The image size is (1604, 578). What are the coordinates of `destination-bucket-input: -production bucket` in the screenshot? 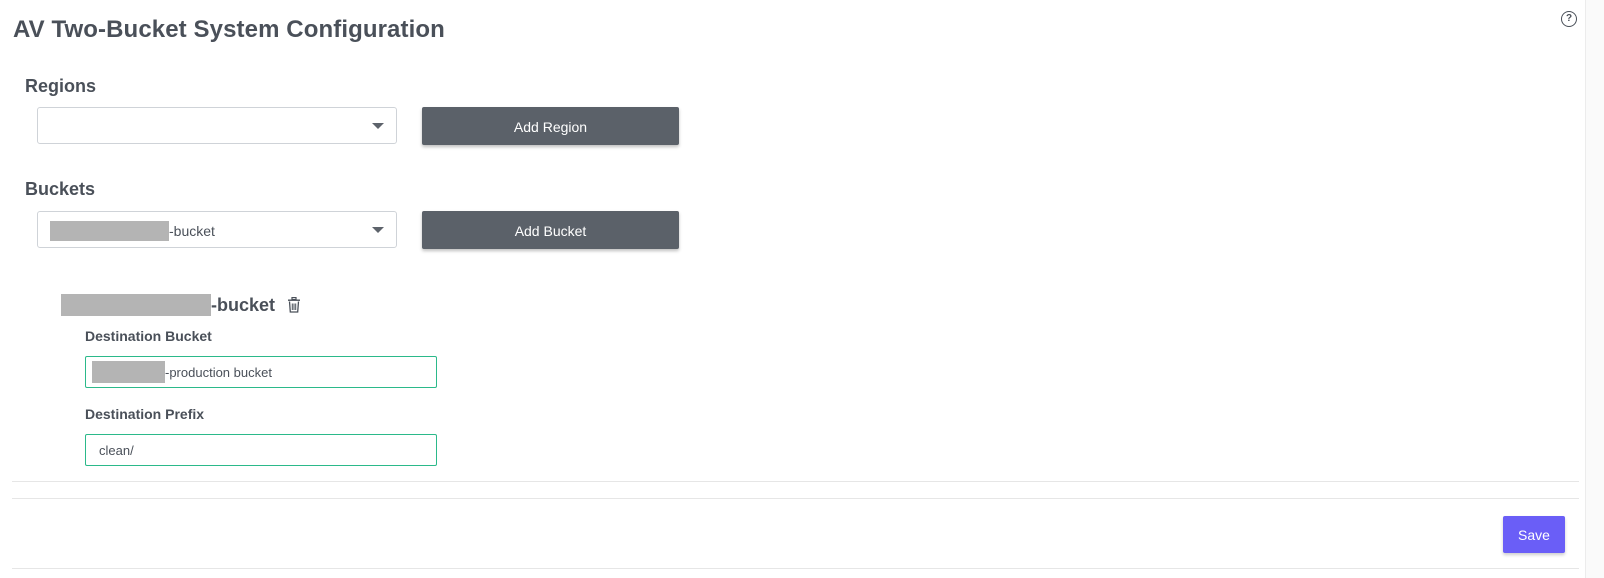 It's located at (261, 372).